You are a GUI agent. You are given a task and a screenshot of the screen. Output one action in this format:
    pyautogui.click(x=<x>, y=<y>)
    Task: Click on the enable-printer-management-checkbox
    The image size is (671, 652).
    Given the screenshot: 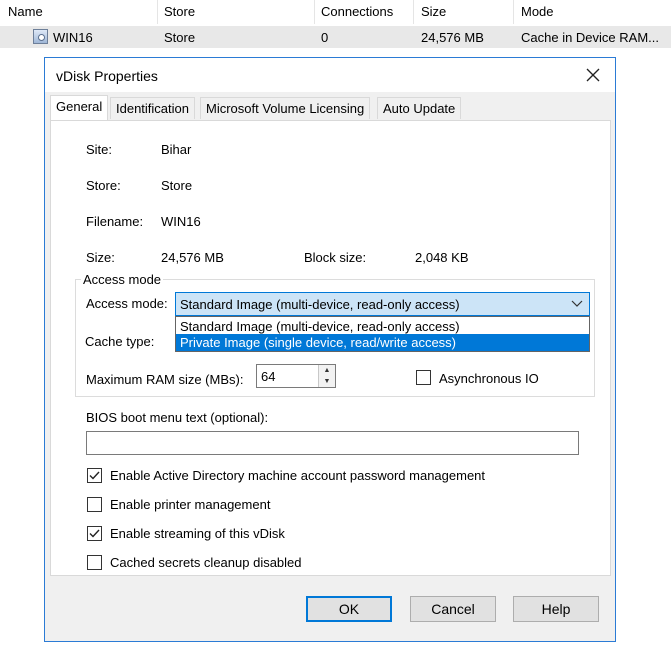 What is the action you would take?
    pyautogui.click(x=94, y=504)
    